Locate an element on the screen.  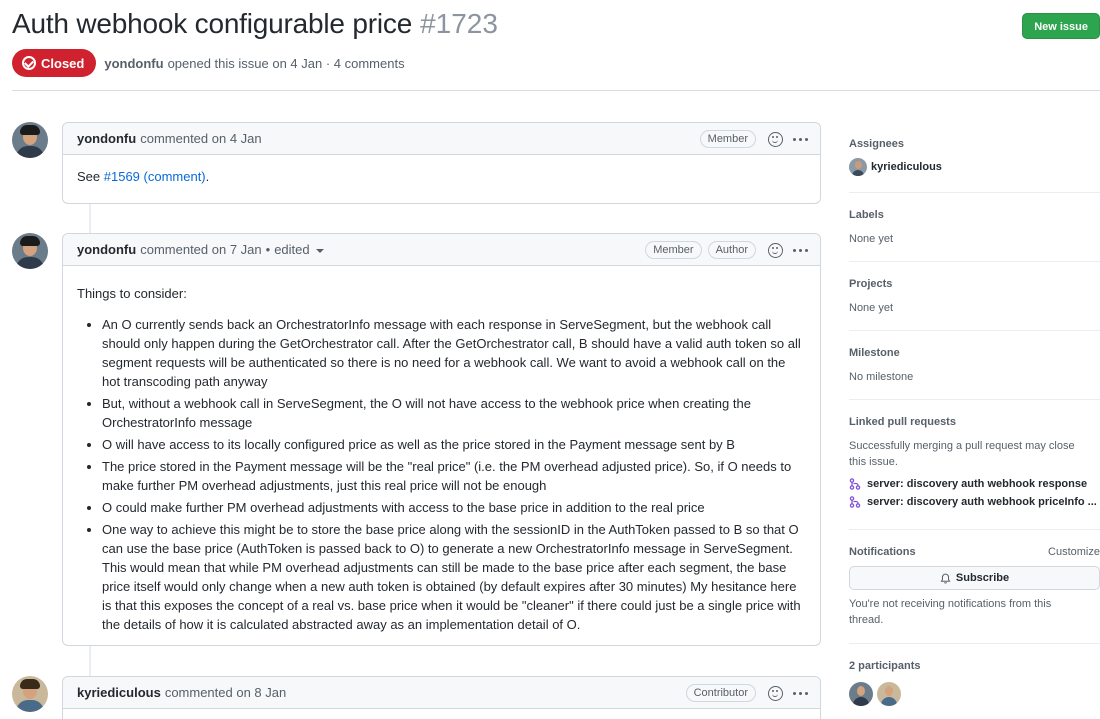
comment-timestamp: commented on 7 Jan is located at coordinates (200, 249).